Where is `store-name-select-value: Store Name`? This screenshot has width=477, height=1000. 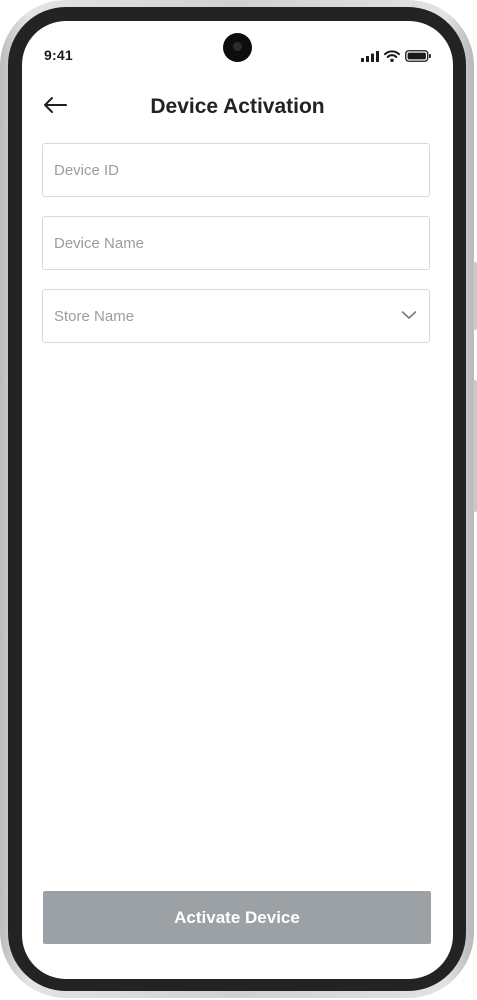
store-name-select-value: Store Name is located at coordinates (94, 316).